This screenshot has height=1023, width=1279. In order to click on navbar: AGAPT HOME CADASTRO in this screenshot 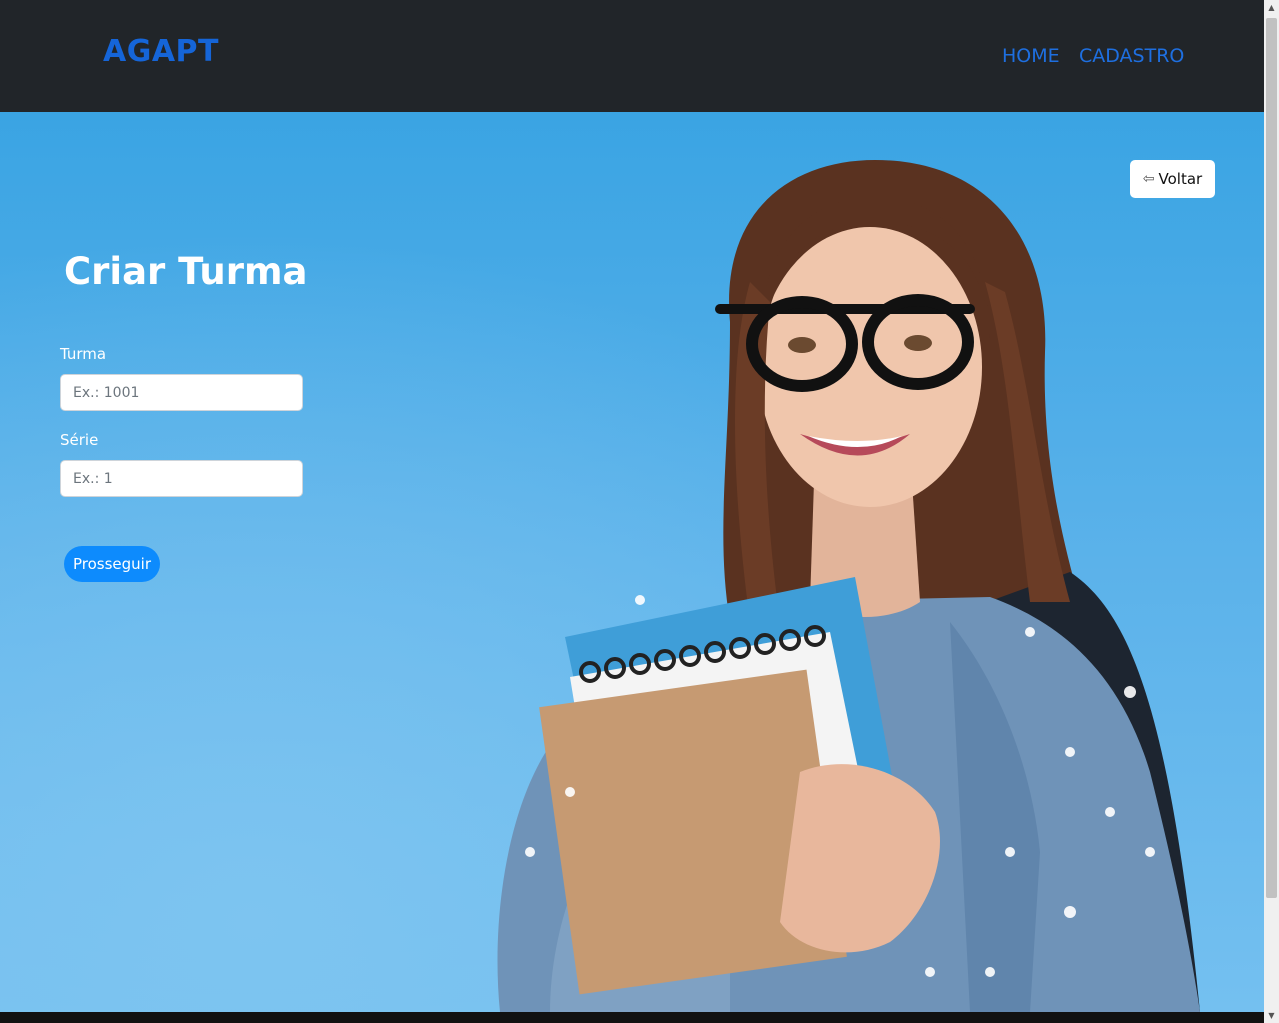, I will do `click(632, 56)`.